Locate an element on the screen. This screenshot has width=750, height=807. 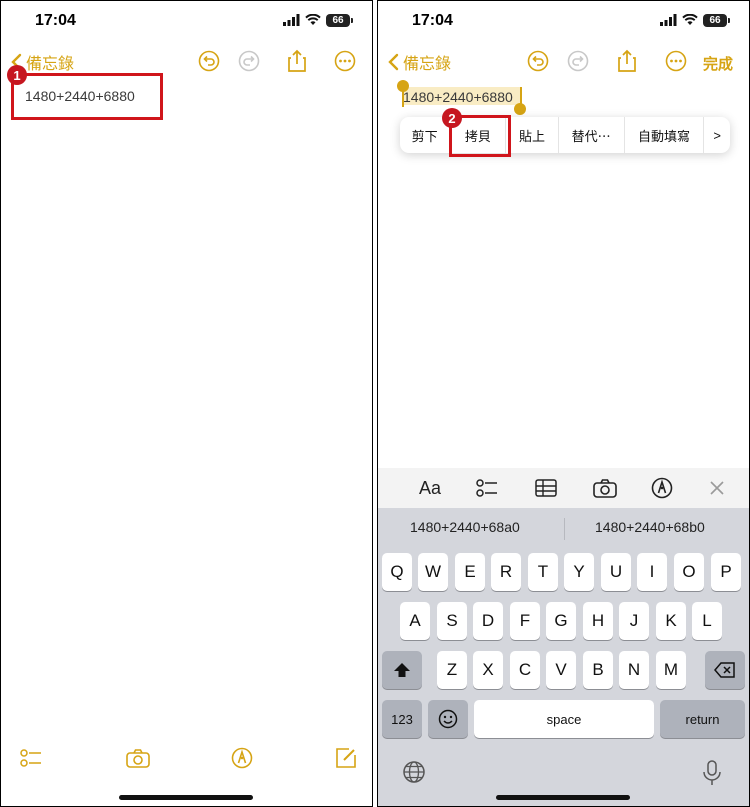
key-s: S is located at coordinates (452, 621).